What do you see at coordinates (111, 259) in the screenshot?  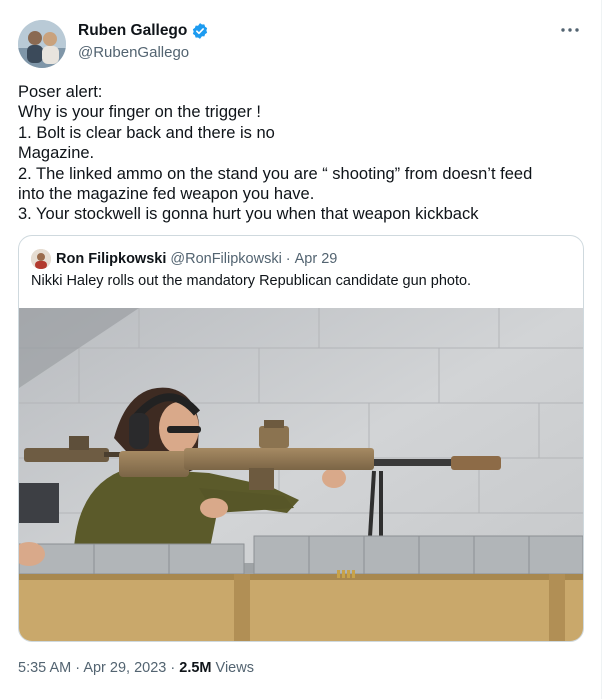 I see `quoted-author-display-name: Ron Filipkowski` at bounding box center [111, 259].